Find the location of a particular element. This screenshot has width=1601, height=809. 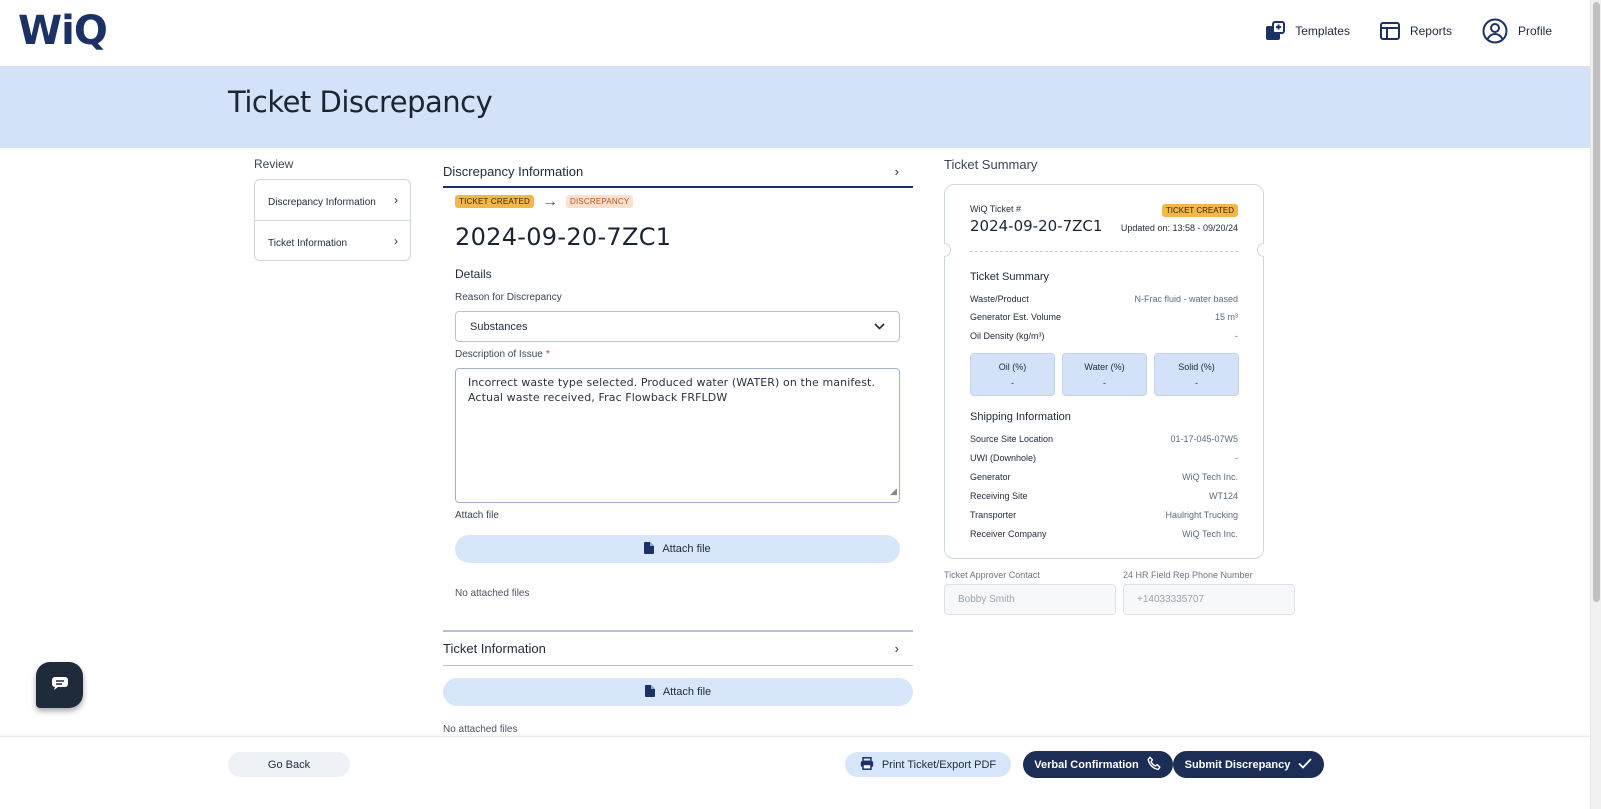

attach-file-button: Attach file is located at coordinates (677, 549).